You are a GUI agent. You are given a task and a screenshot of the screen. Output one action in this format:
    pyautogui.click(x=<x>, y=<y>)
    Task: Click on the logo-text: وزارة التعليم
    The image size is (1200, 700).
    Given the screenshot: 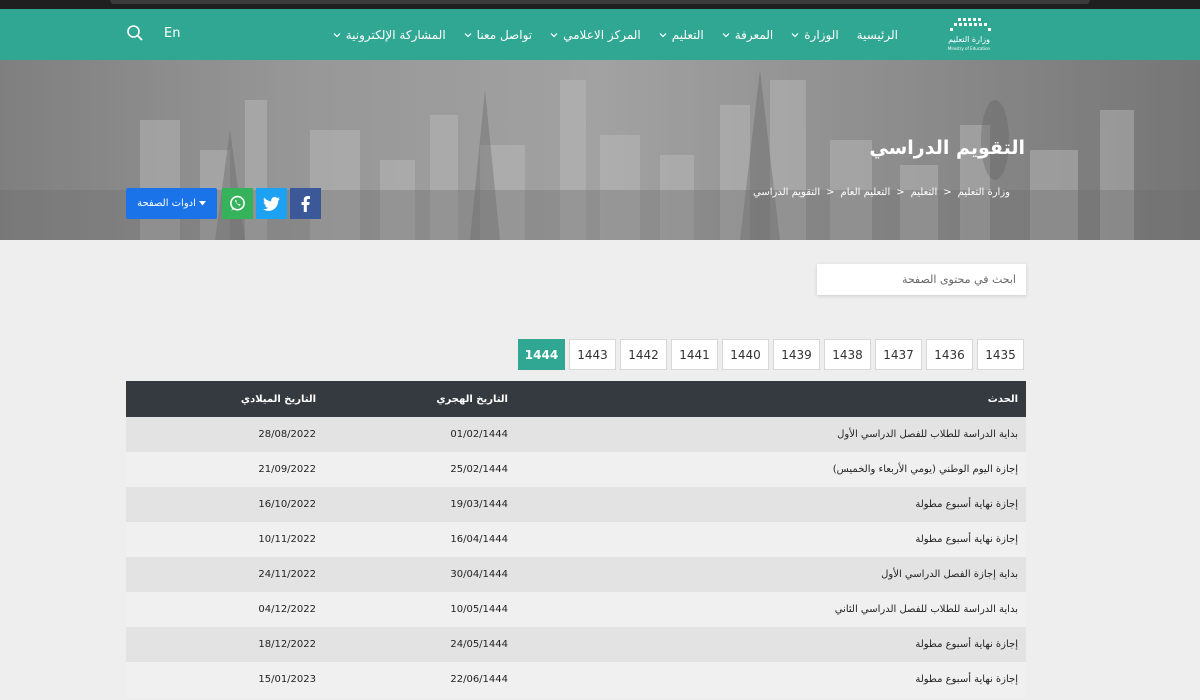 What is the action you would take?
    pyautogui.click(x=969, y=39)
    